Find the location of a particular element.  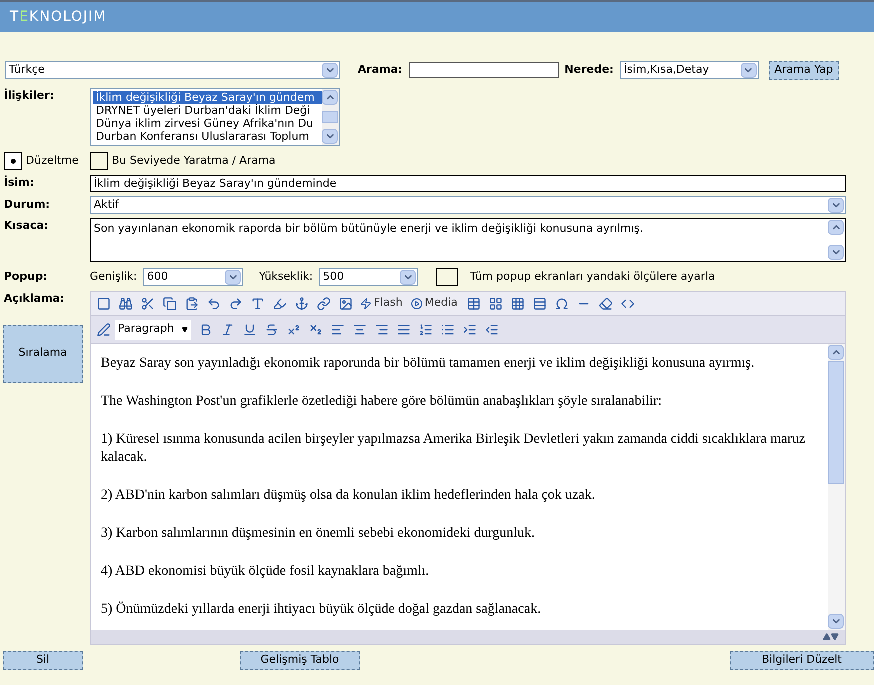

list-option: İklim değişikliği Beyaz Saray'ın gündem is located at coordinates (207, 97).